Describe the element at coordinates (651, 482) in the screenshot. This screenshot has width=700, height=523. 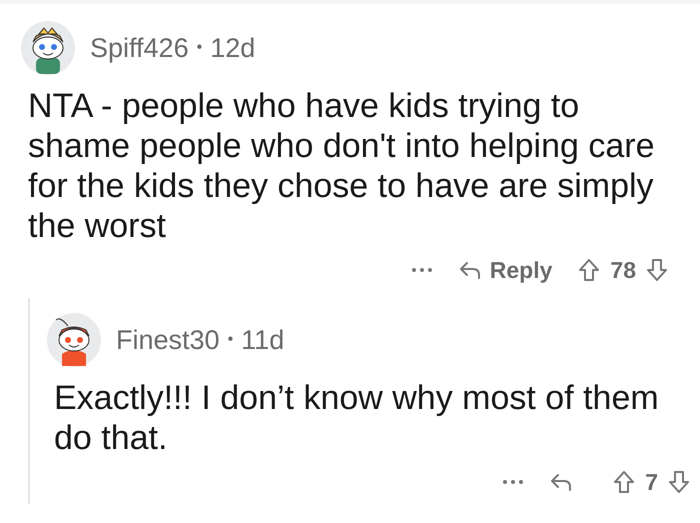
I see `vote-count: 7` at that location.